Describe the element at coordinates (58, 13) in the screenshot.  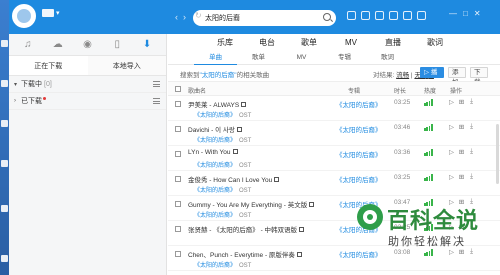
I see `chevron-down-icon: ▾` at that location.